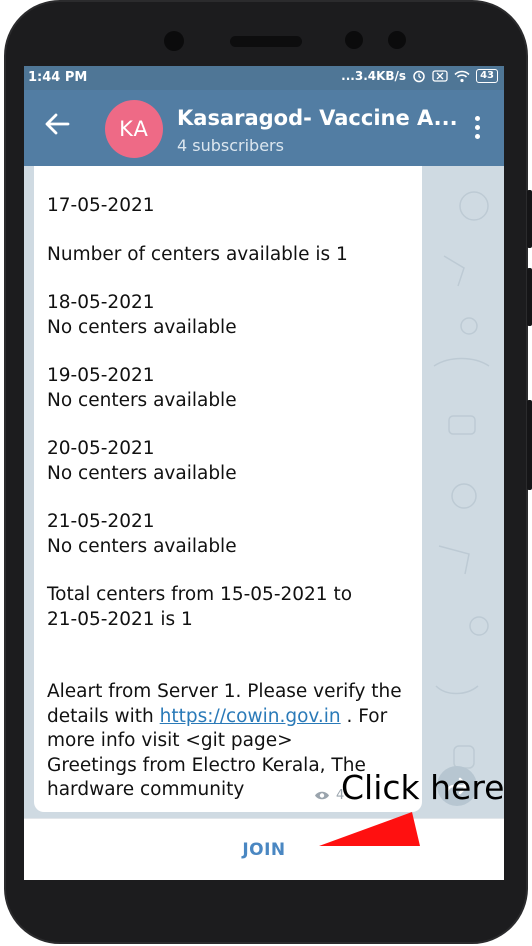  I want to click on annotation-arrow, so click(369, 829).